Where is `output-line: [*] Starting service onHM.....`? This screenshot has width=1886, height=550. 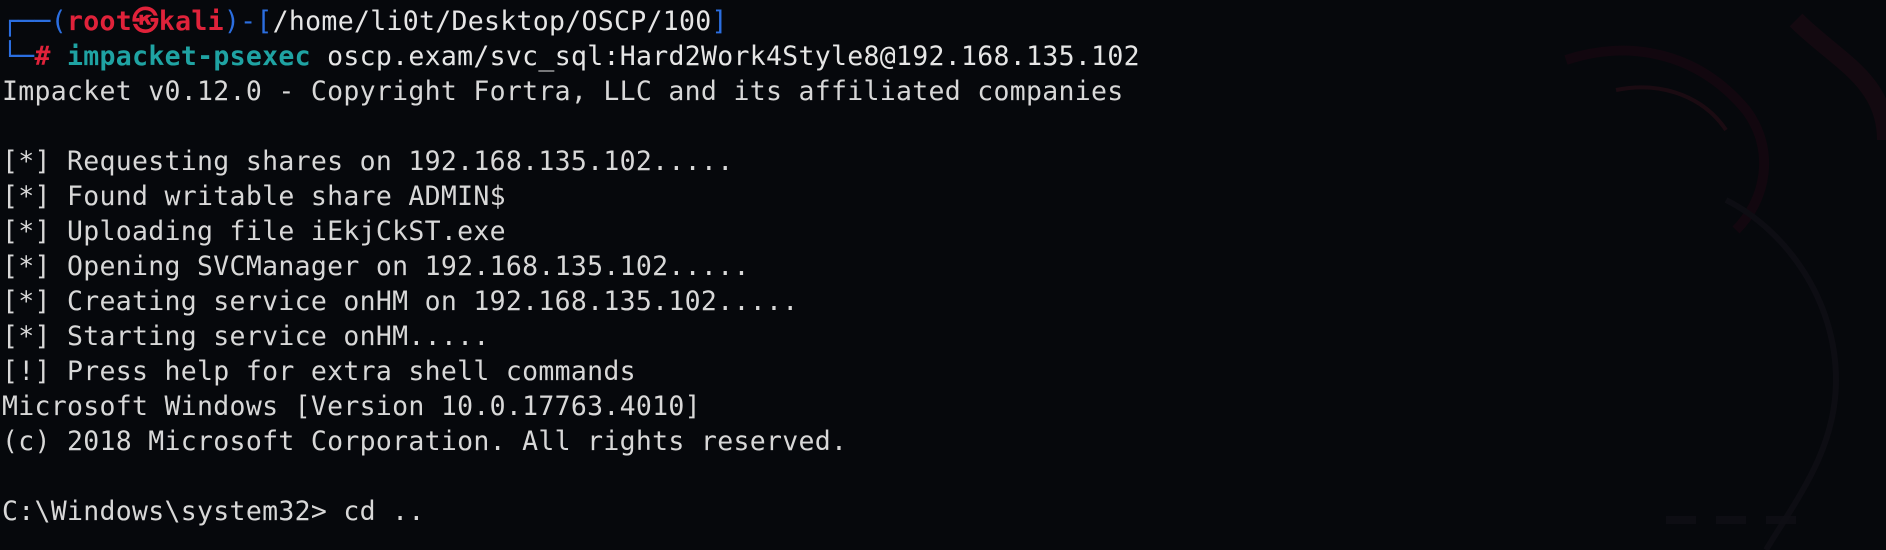
output-line: [*] Starting service onHM..... is located at coordinates (246, 336).